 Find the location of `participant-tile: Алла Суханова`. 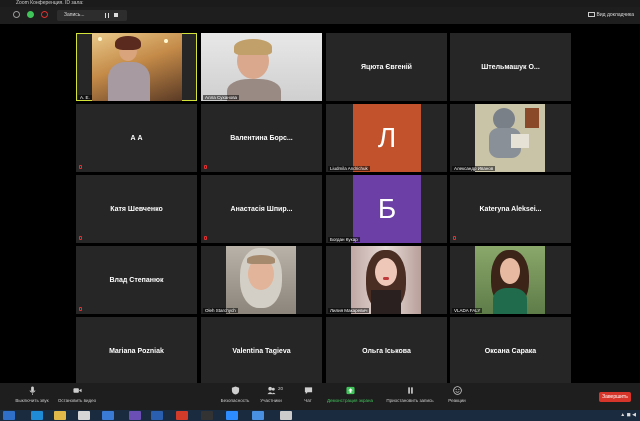

participant-tile: Алла Суханова is located at coordinates (261, 67).